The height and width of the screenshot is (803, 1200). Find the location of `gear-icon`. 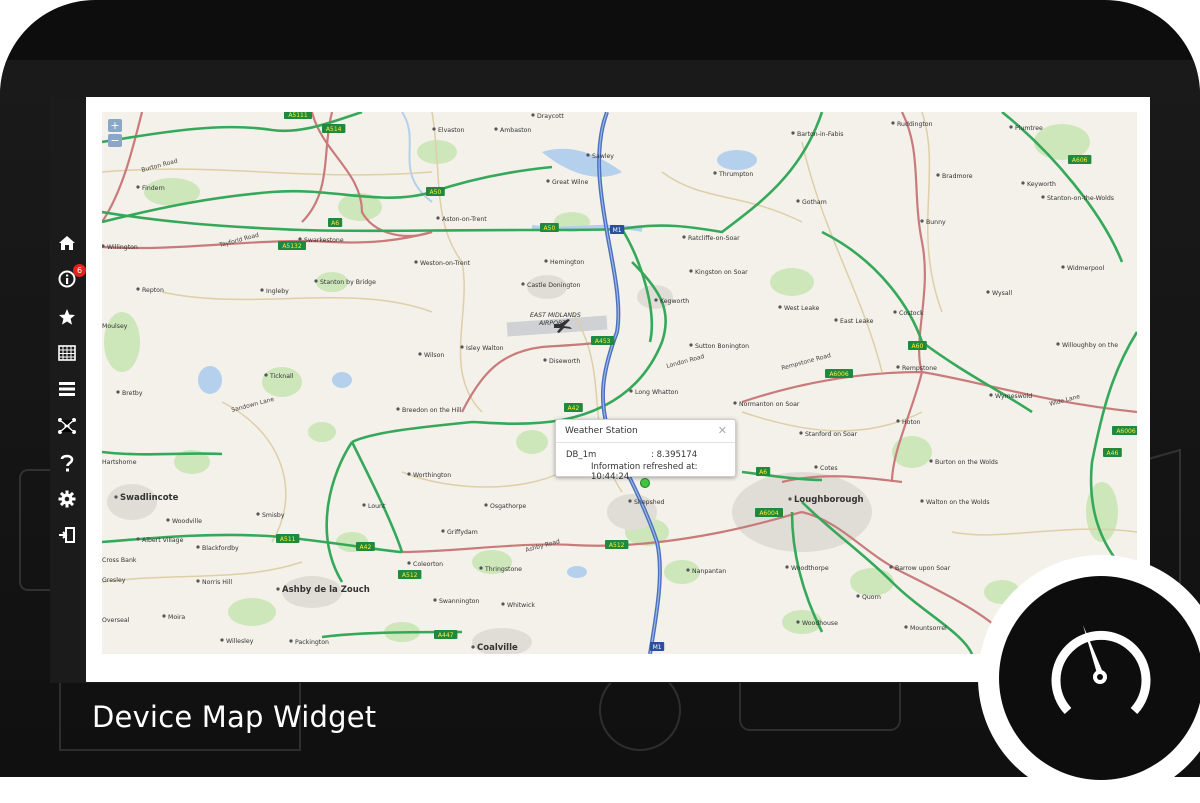

gear-icon is located at coordinates (67, 499).